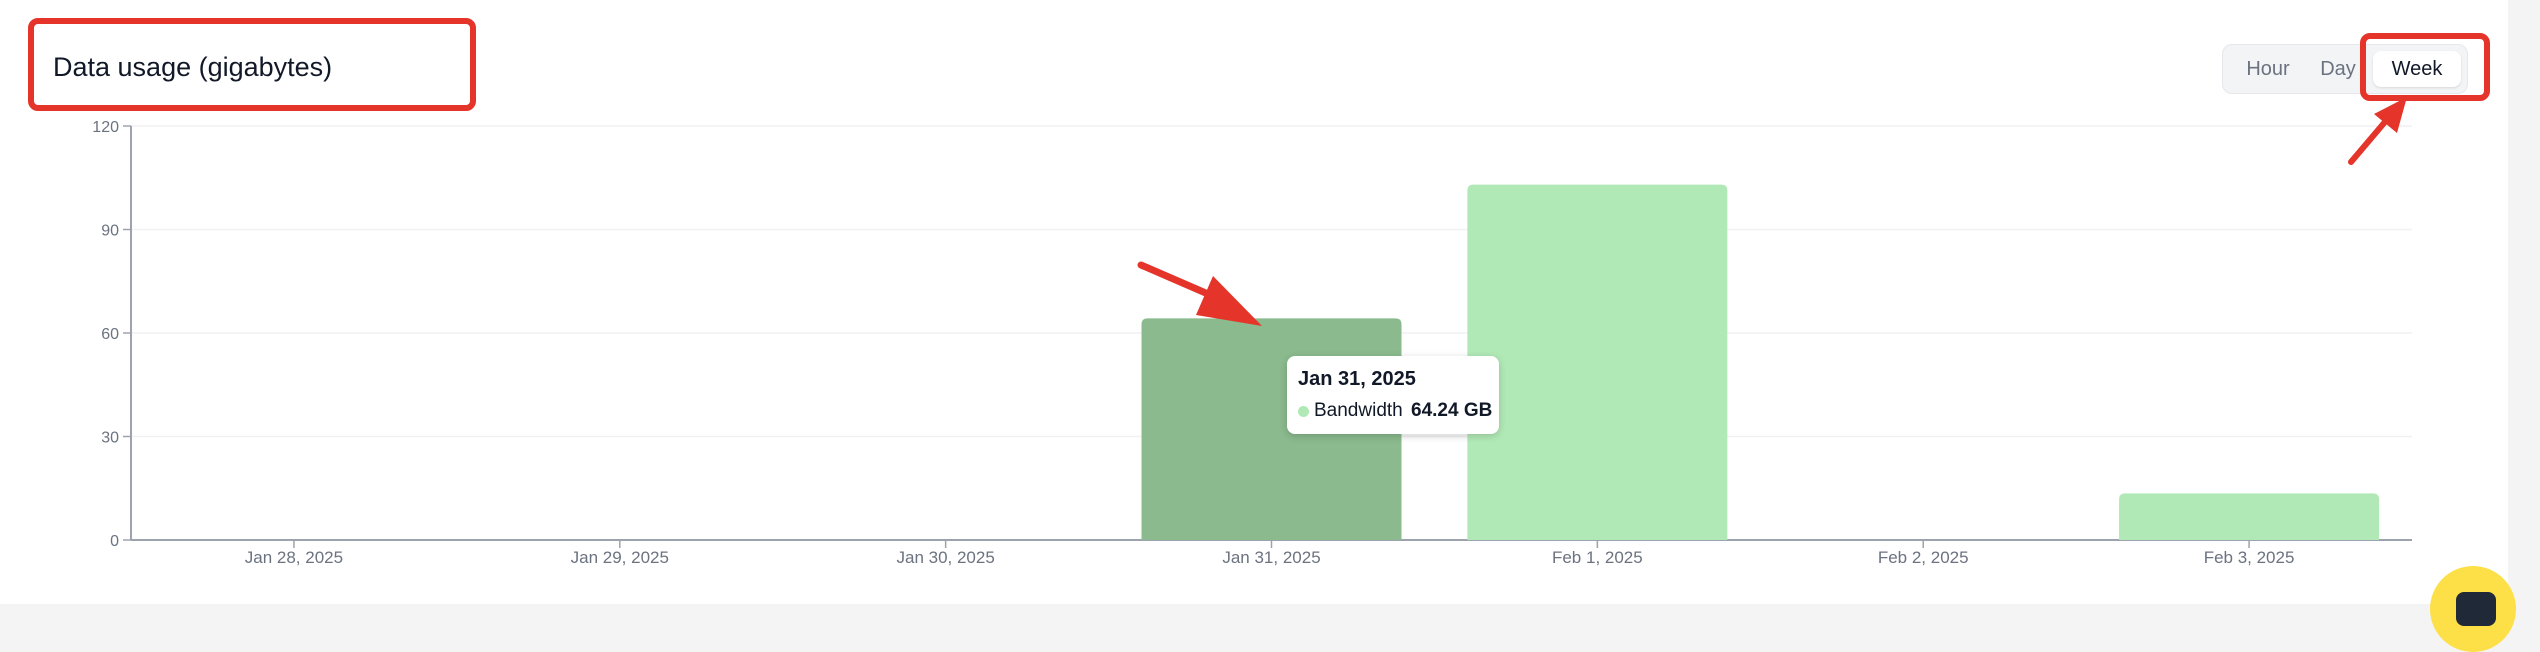 Image resolution: width=2540 pixels, height=652 pixels. What do you see at coordinates (1358, 410) in the screenshot?
I see `tooltip-series-name: Bandwidth` at bounding box center [1358, 410].